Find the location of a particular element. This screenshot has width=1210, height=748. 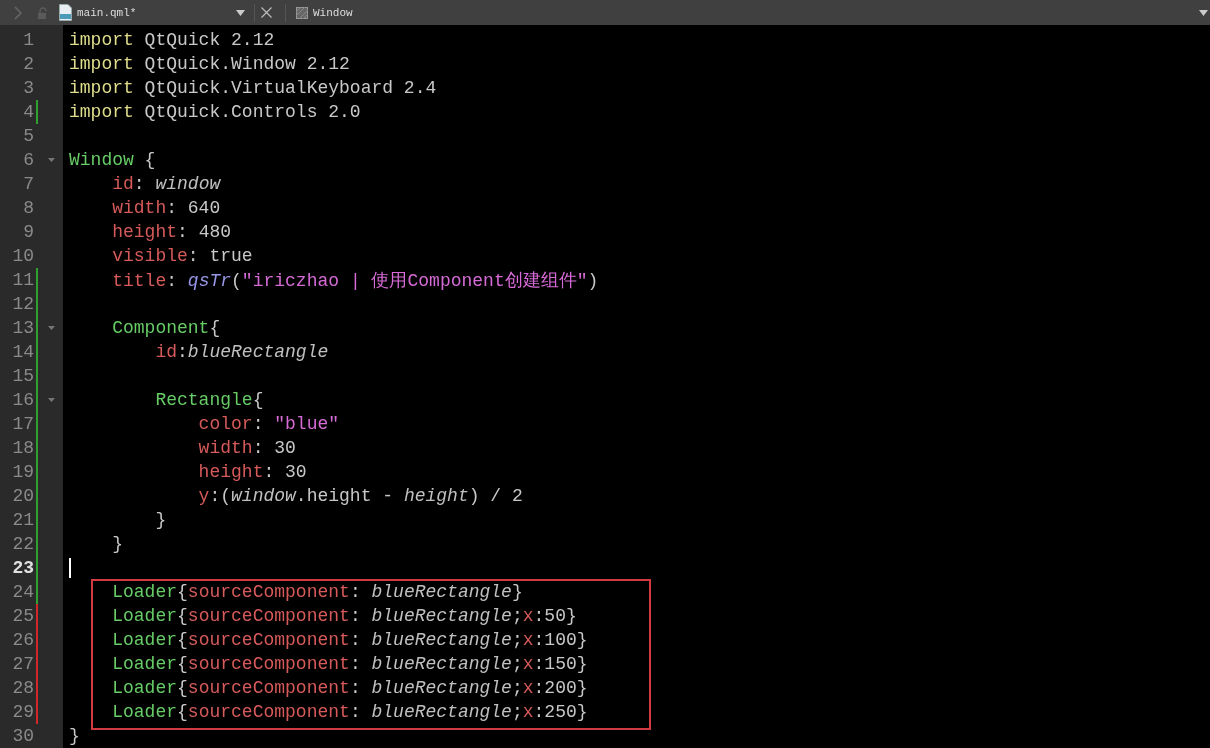

code-line: width: 30 is located at coordinates (246, 448).